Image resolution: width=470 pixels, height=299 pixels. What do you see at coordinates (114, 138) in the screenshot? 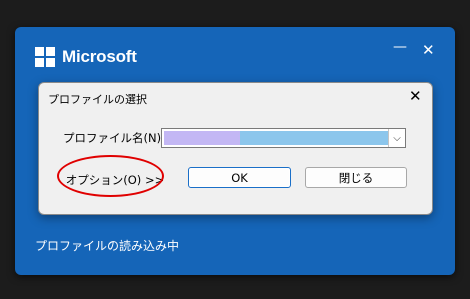
I see `profile-name-label: プロファイル名(N):` at bounding box center [114, 138].